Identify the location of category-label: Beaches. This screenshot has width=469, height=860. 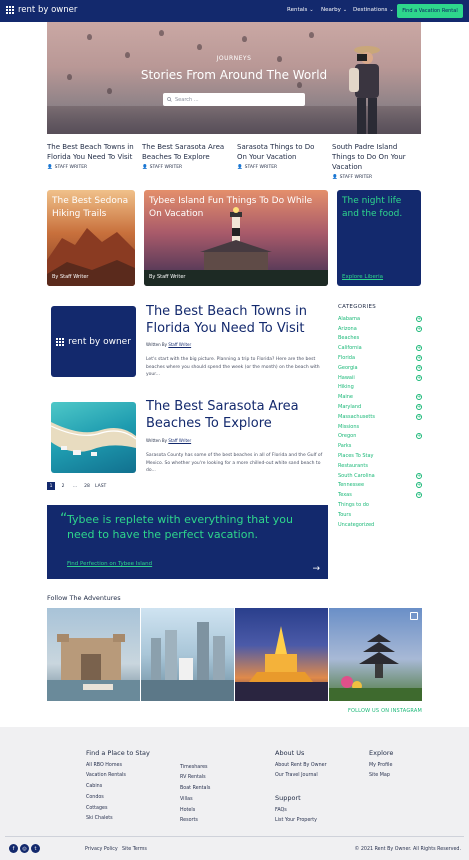
(348, 338).